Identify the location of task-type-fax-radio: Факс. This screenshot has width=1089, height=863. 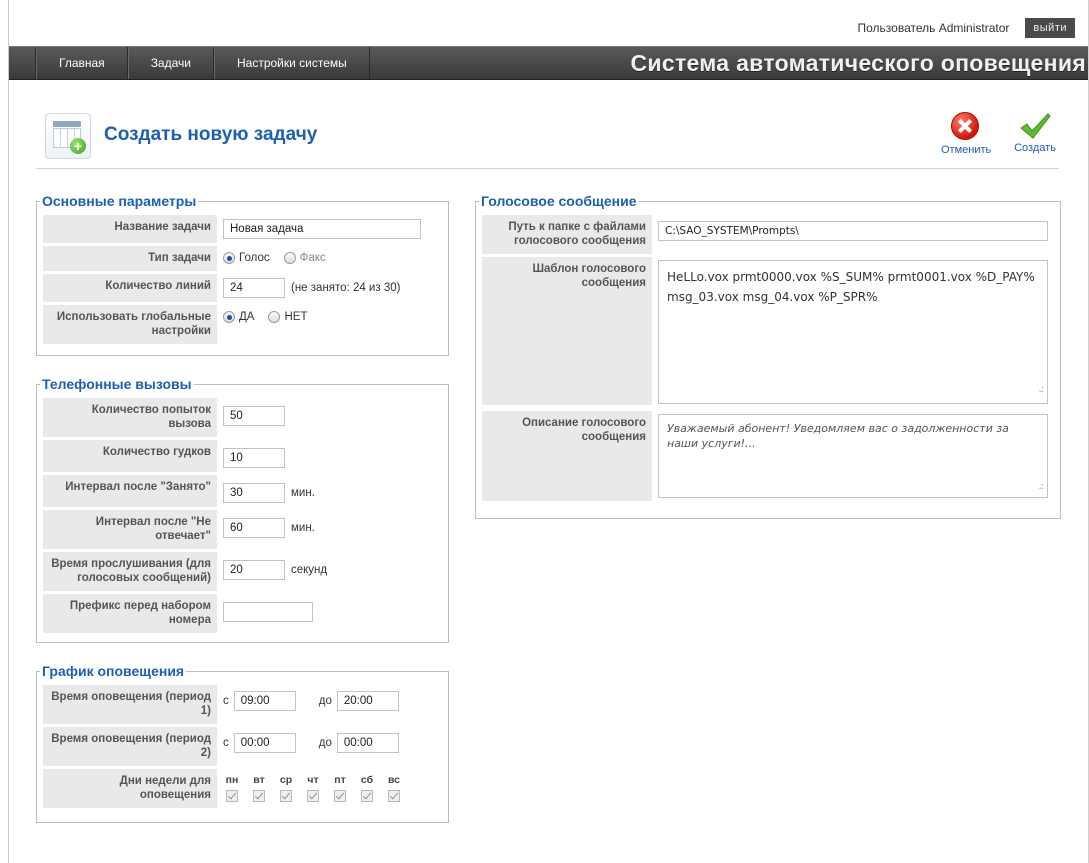
(304, 258).